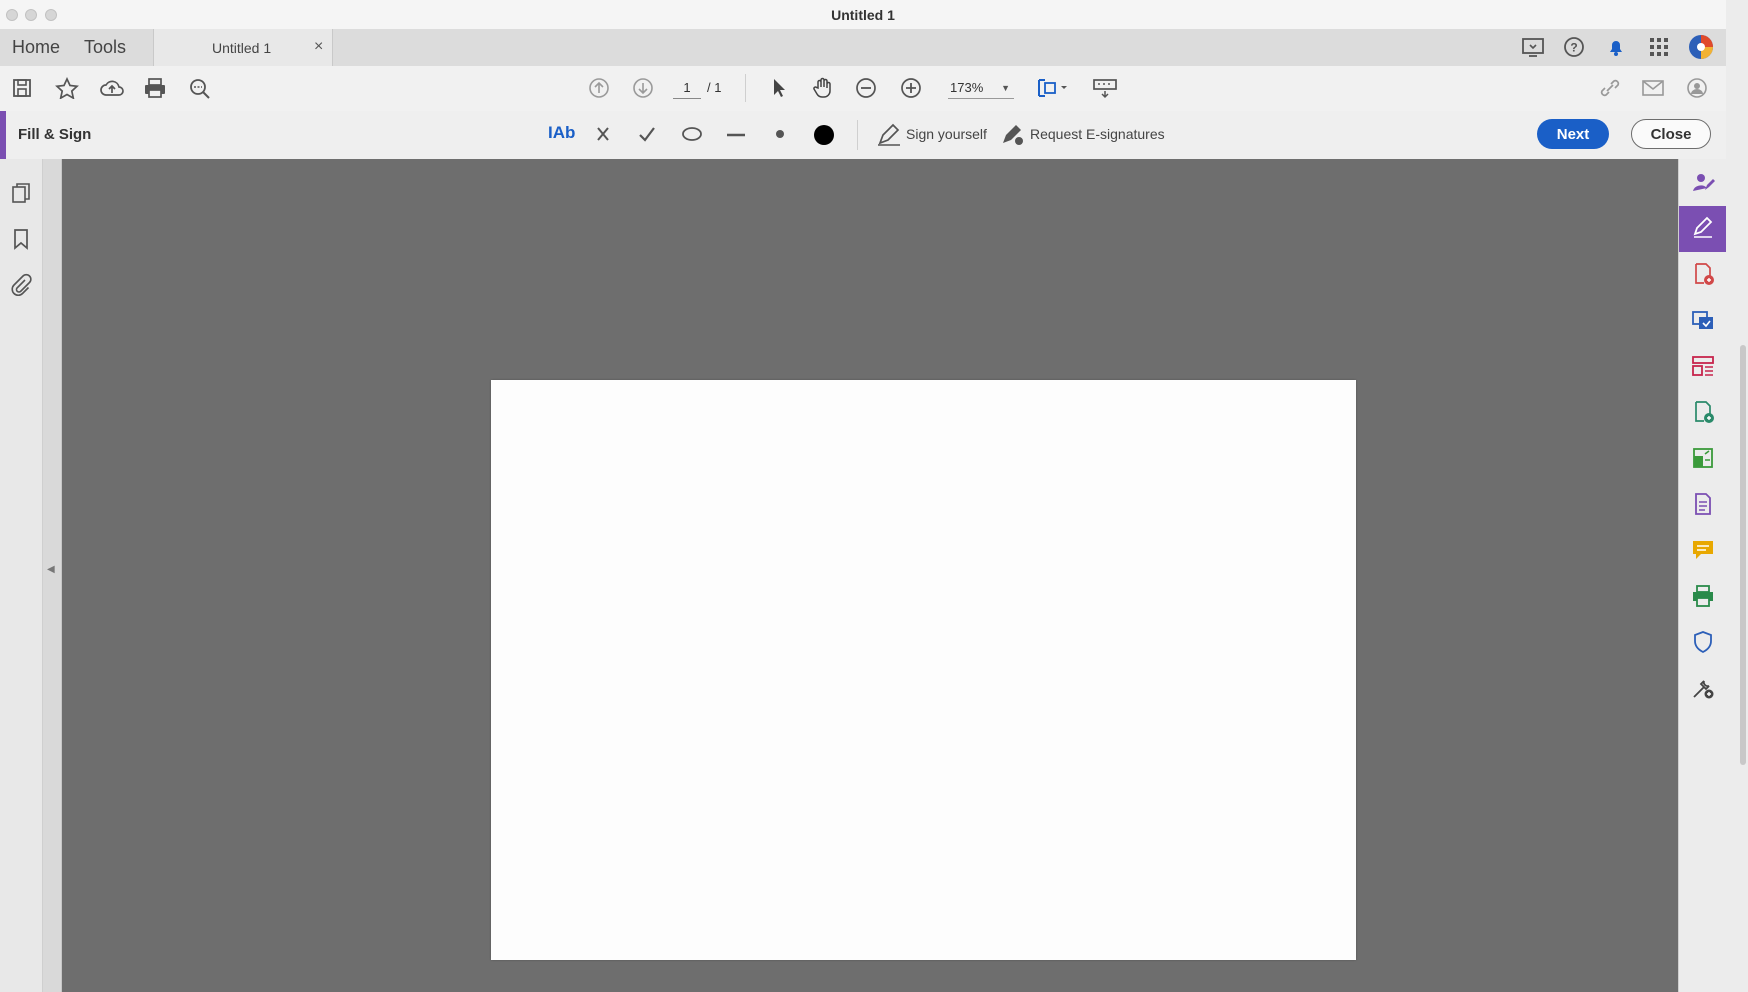 The width and height of the screenshot is (1748, 992). Describe the element at coordinates (67, 88) in the screenshot. I see `star-icon` at that location.